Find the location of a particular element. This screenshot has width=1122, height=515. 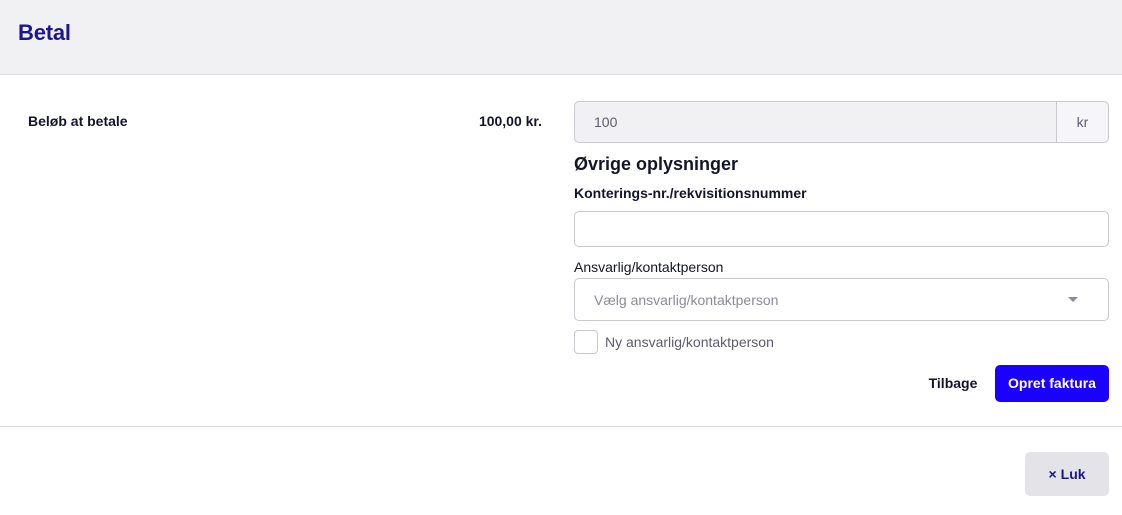

other-info-heading: Øvrige oplysninger is located at coordinates (656, 164).